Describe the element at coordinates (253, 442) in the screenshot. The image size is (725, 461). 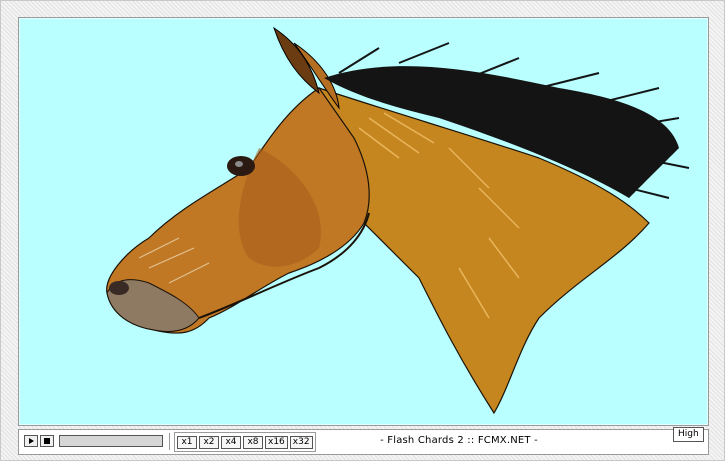
I see `speed-x8-button: x8` at that location.